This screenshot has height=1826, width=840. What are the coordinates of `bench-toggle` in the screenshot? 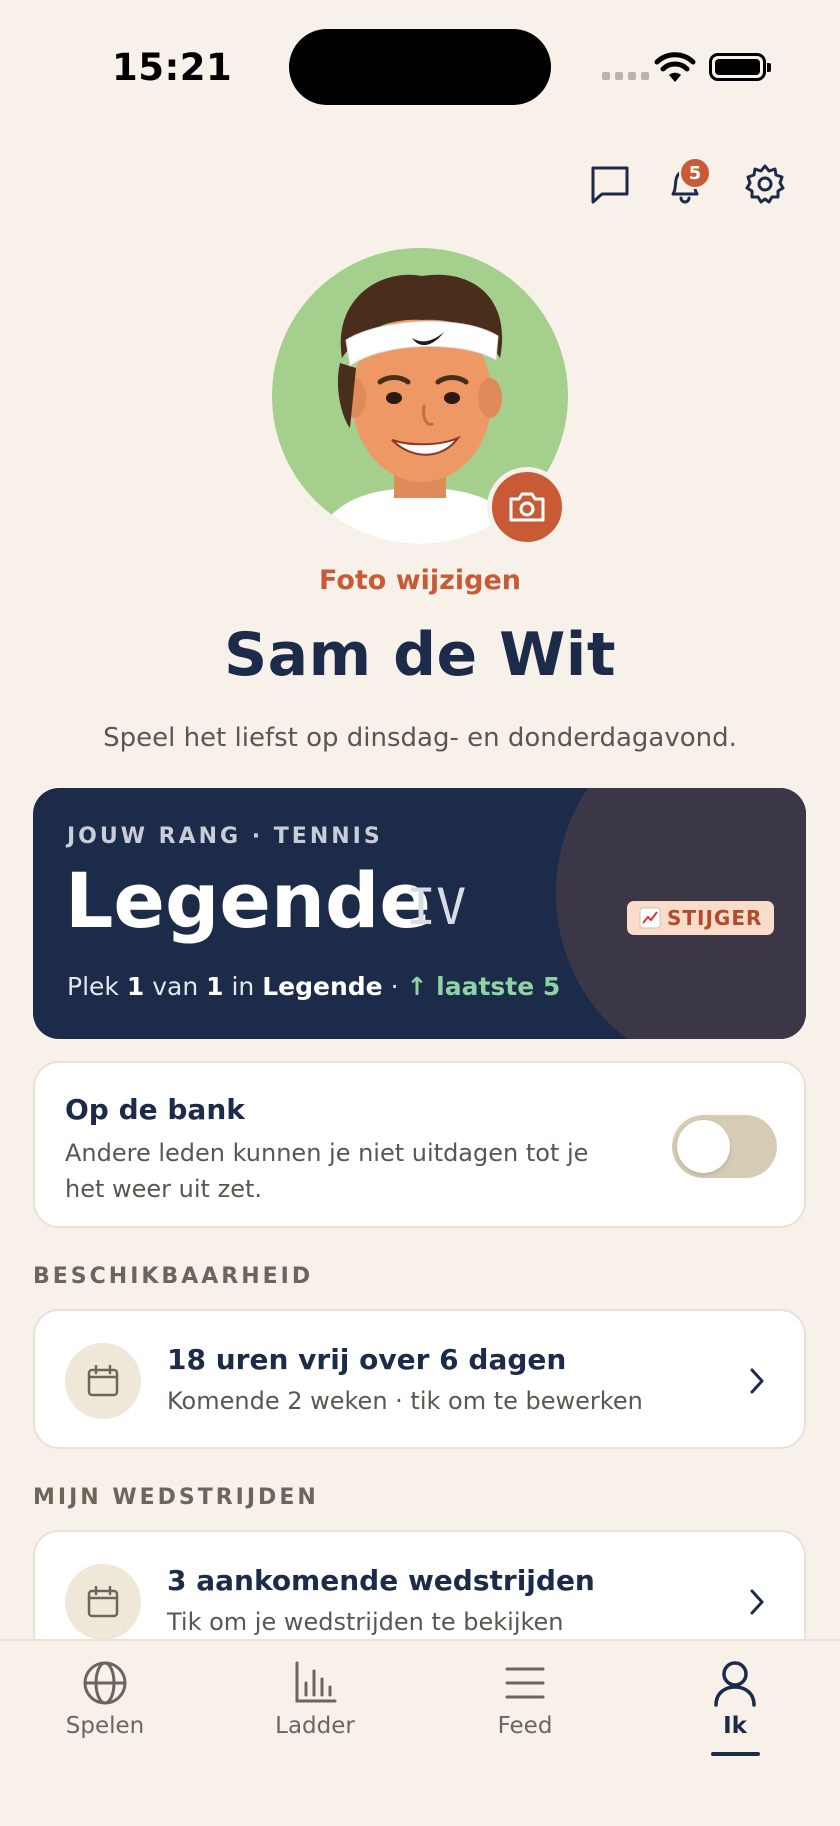 It's located at (724, 1146).